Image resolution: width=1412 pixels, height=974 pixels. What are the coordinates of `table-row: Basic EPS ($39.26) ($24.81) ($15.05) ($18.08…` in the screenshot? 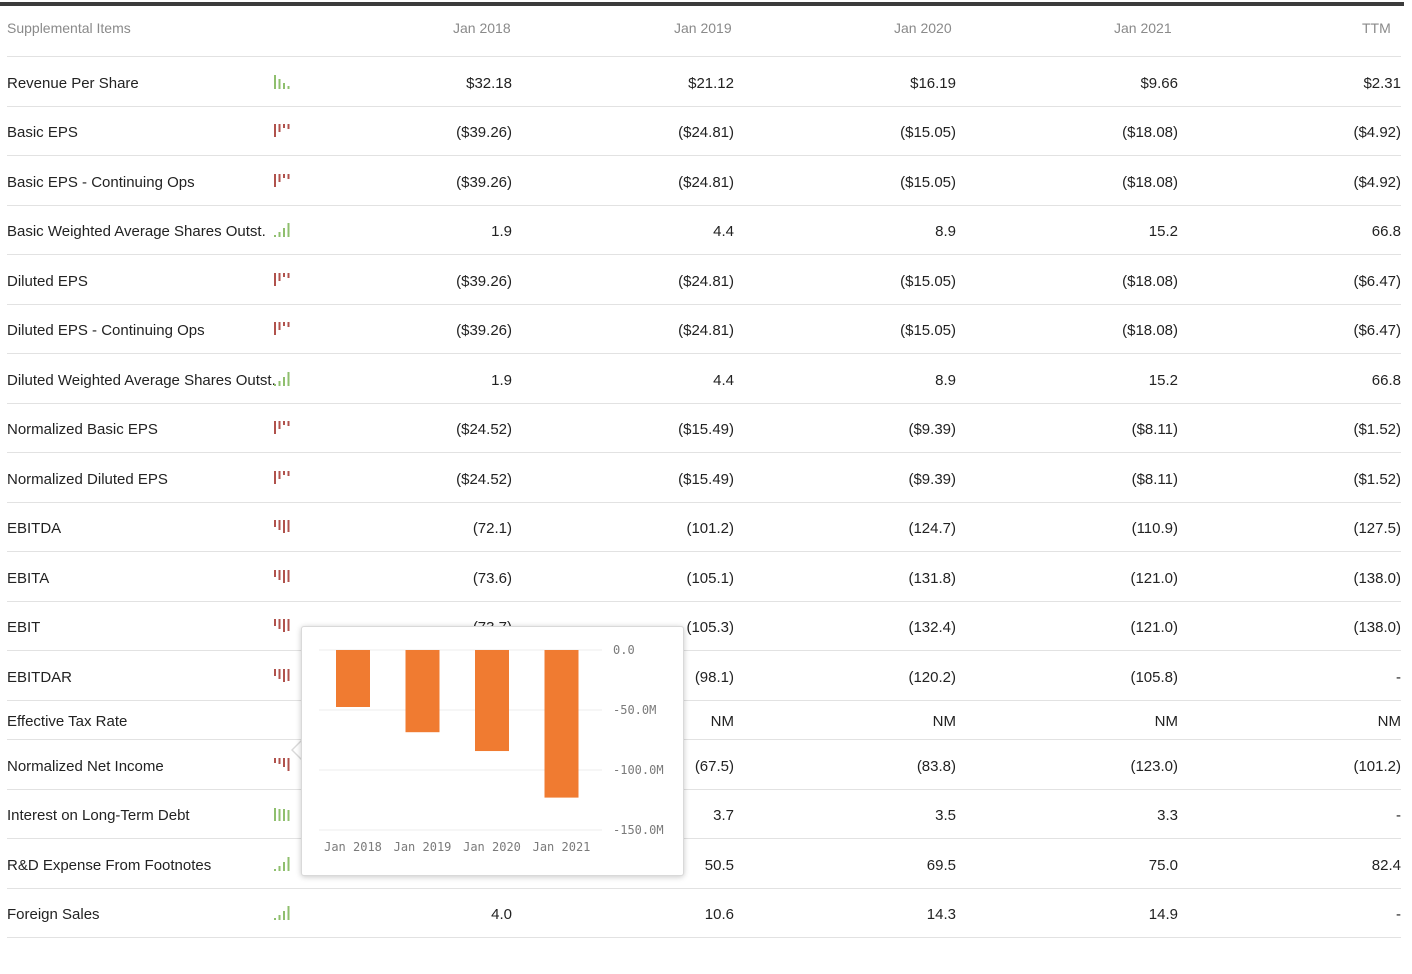 It's located at (704, 131).